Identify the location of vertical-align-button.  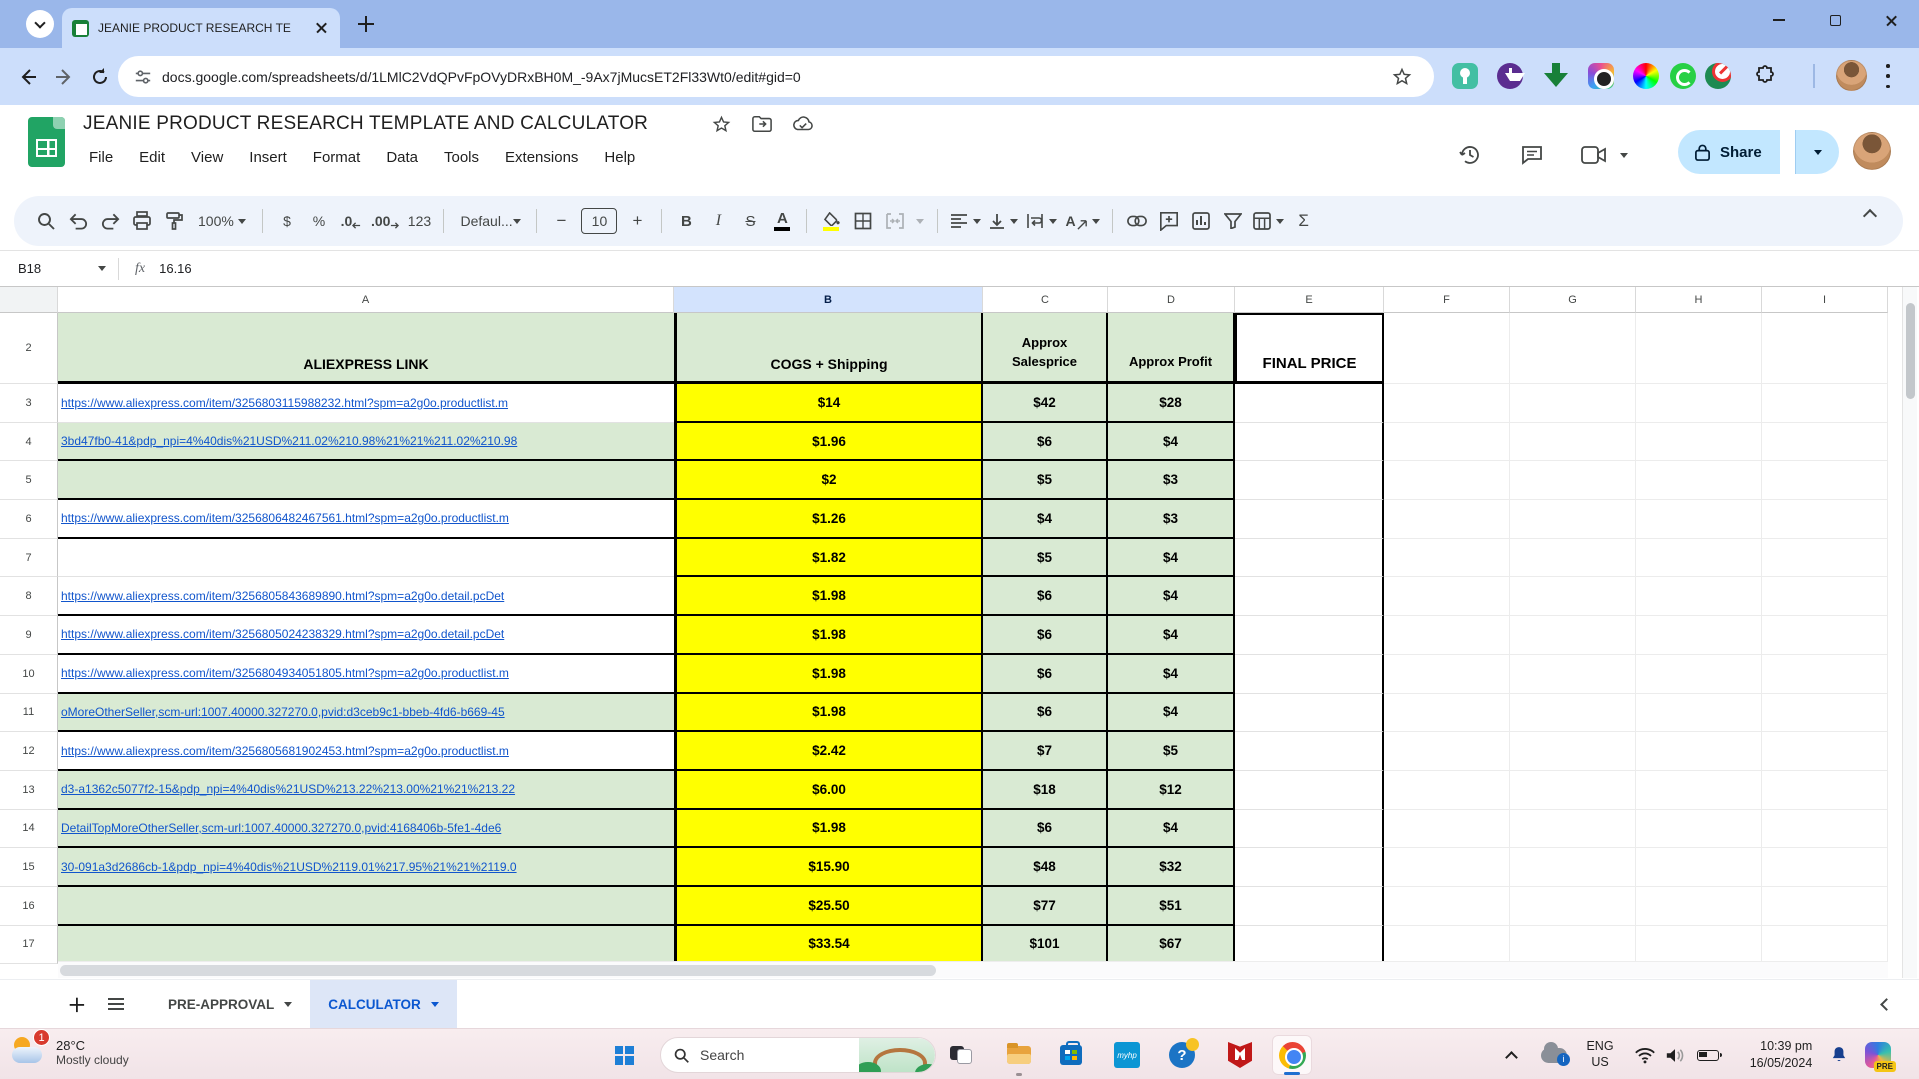
(1003, 221).